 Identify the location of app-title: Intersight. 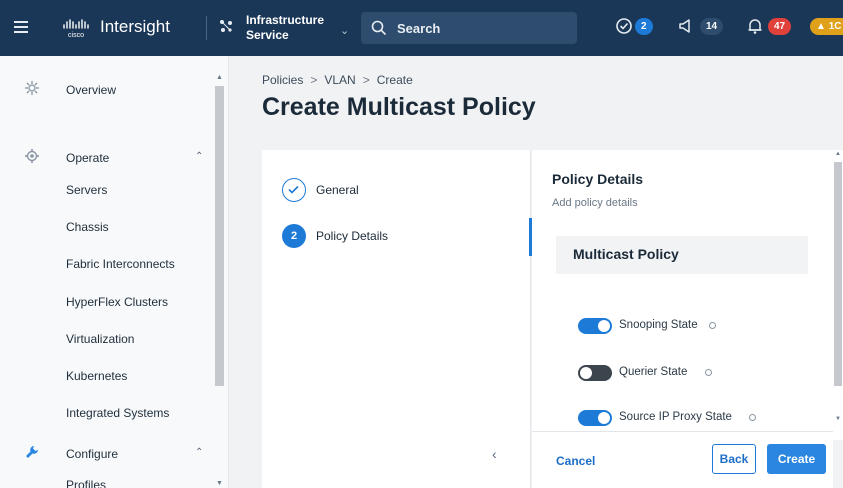
(135, 26).